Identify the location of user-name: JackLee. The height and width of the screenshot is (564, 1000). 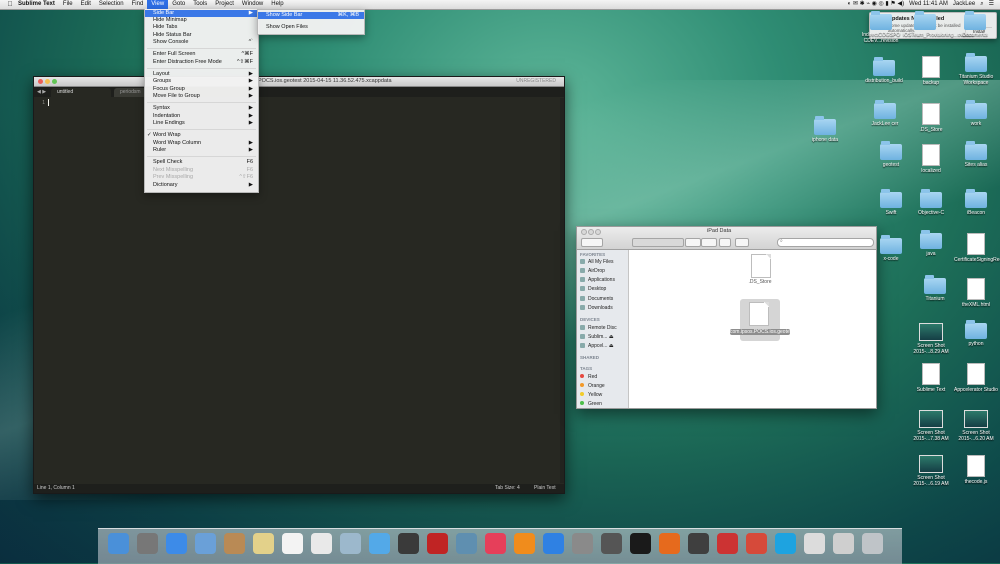
(964, 4).